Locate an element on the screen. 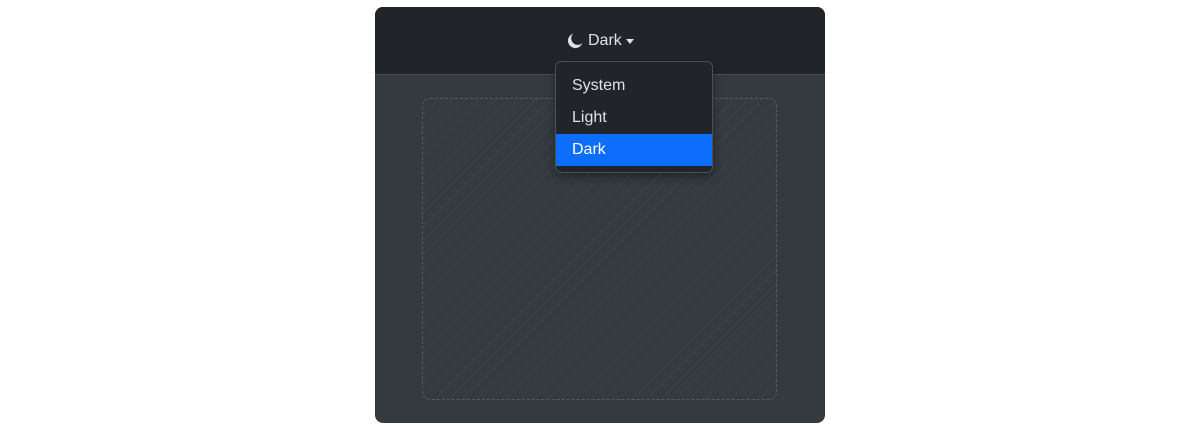 The height and width of the screenshot is (430, 1200). theme-option-light: Light is located at coordinates (634, 118).